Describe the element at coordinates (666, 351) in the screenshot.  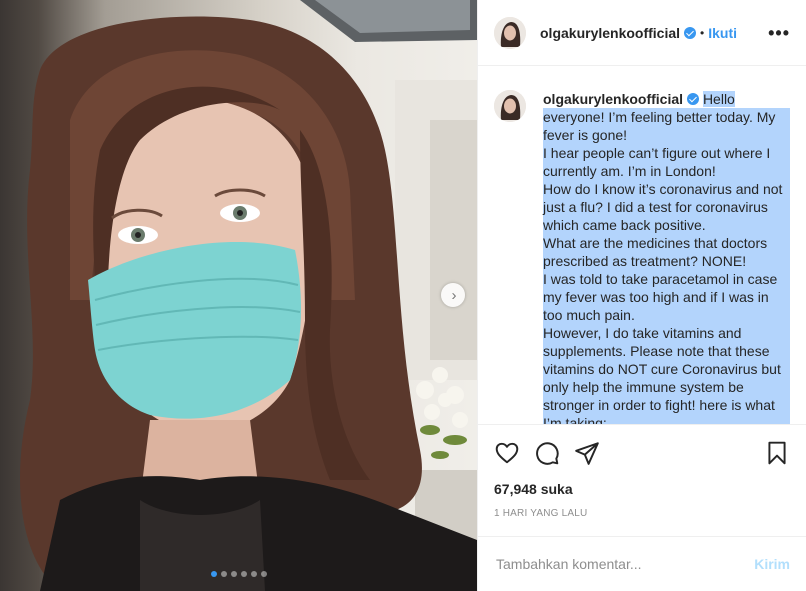
I see `caption-line: supplements. Please note that these` at that location.